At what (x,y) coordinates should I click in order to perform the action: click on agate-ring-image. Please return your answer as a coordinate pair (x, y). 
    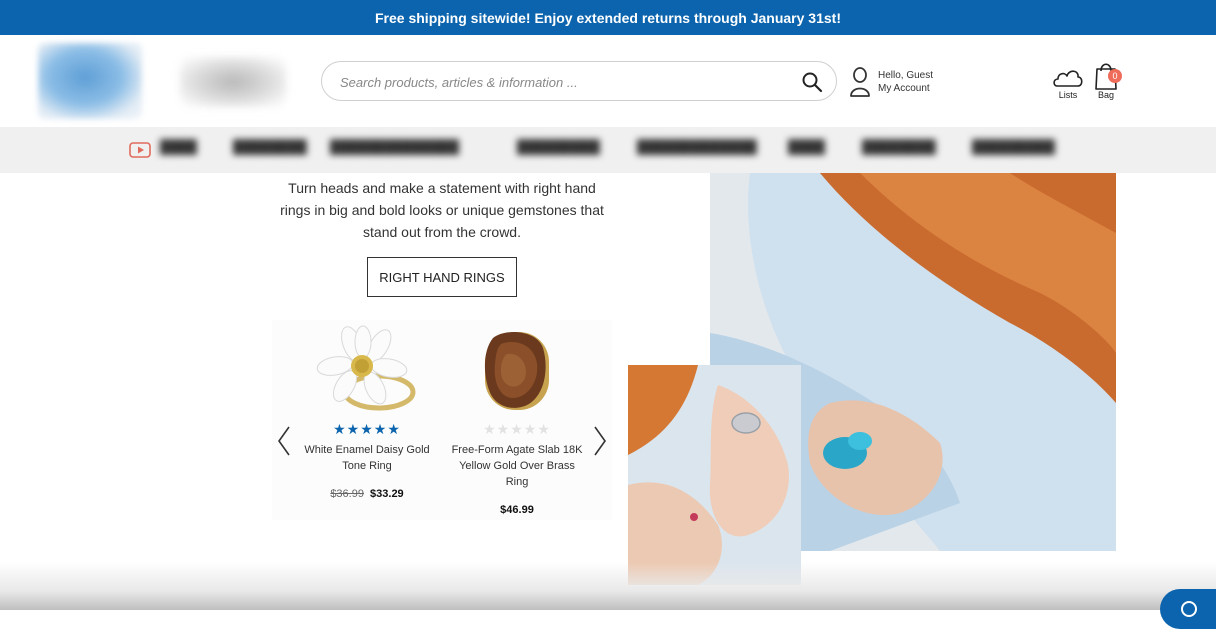
    Looking at the image, I should click on (517, 372).